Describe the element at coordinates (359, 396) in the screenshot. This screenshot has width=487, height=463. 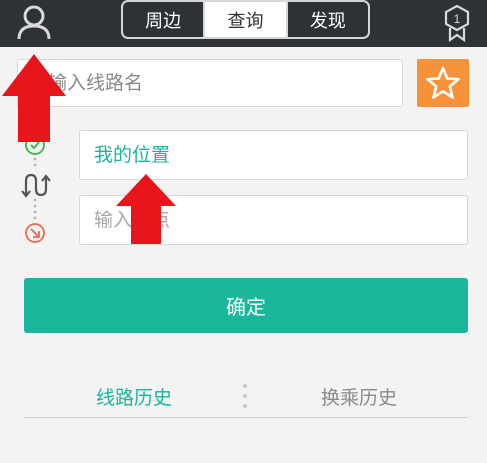
I see `tab-transfer-history: 换乘历史` at that location.